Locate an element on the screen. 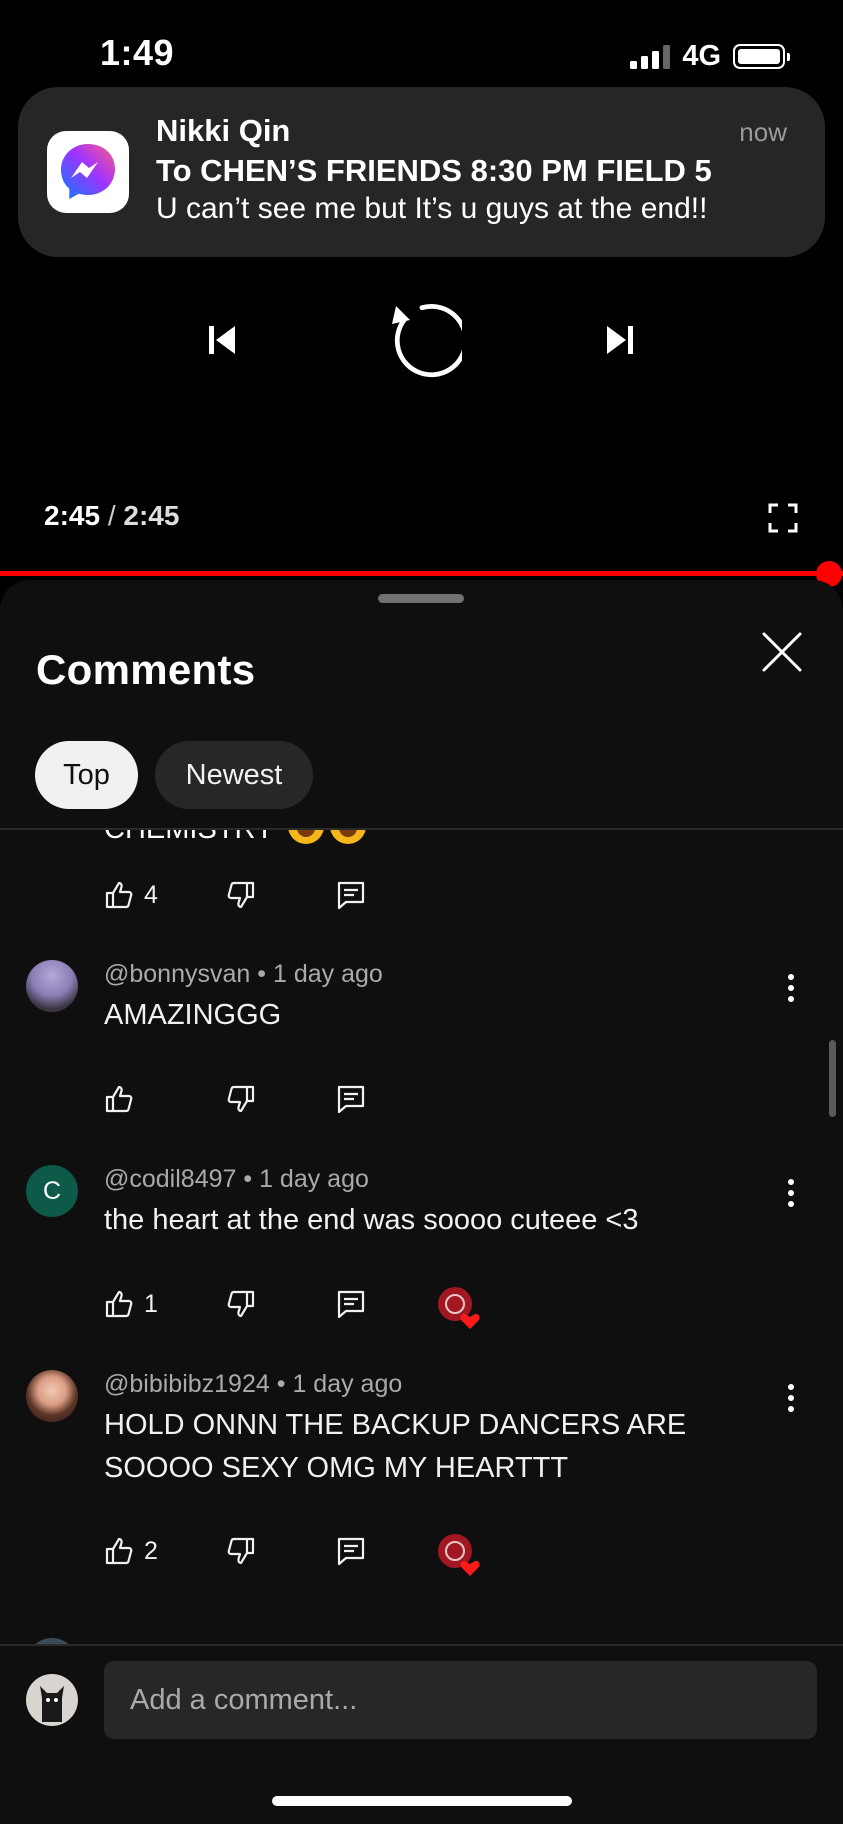 The image size is (843, 1824). fullscreen-icon is located at coordinates (783, 518).